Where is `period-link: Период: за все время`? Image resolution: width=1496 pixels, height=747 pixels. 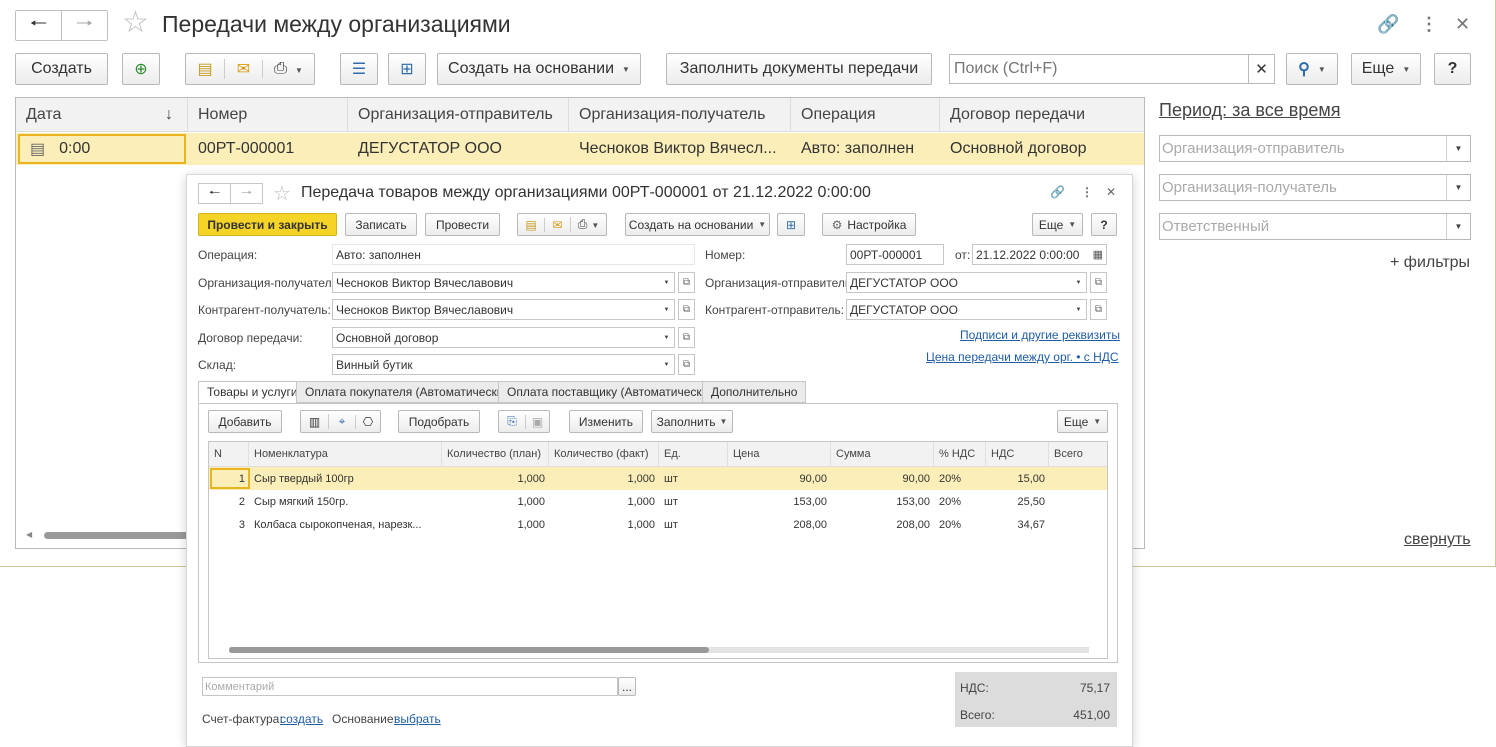 period-link: Период: за все время is located at coordinates (1249, 110).